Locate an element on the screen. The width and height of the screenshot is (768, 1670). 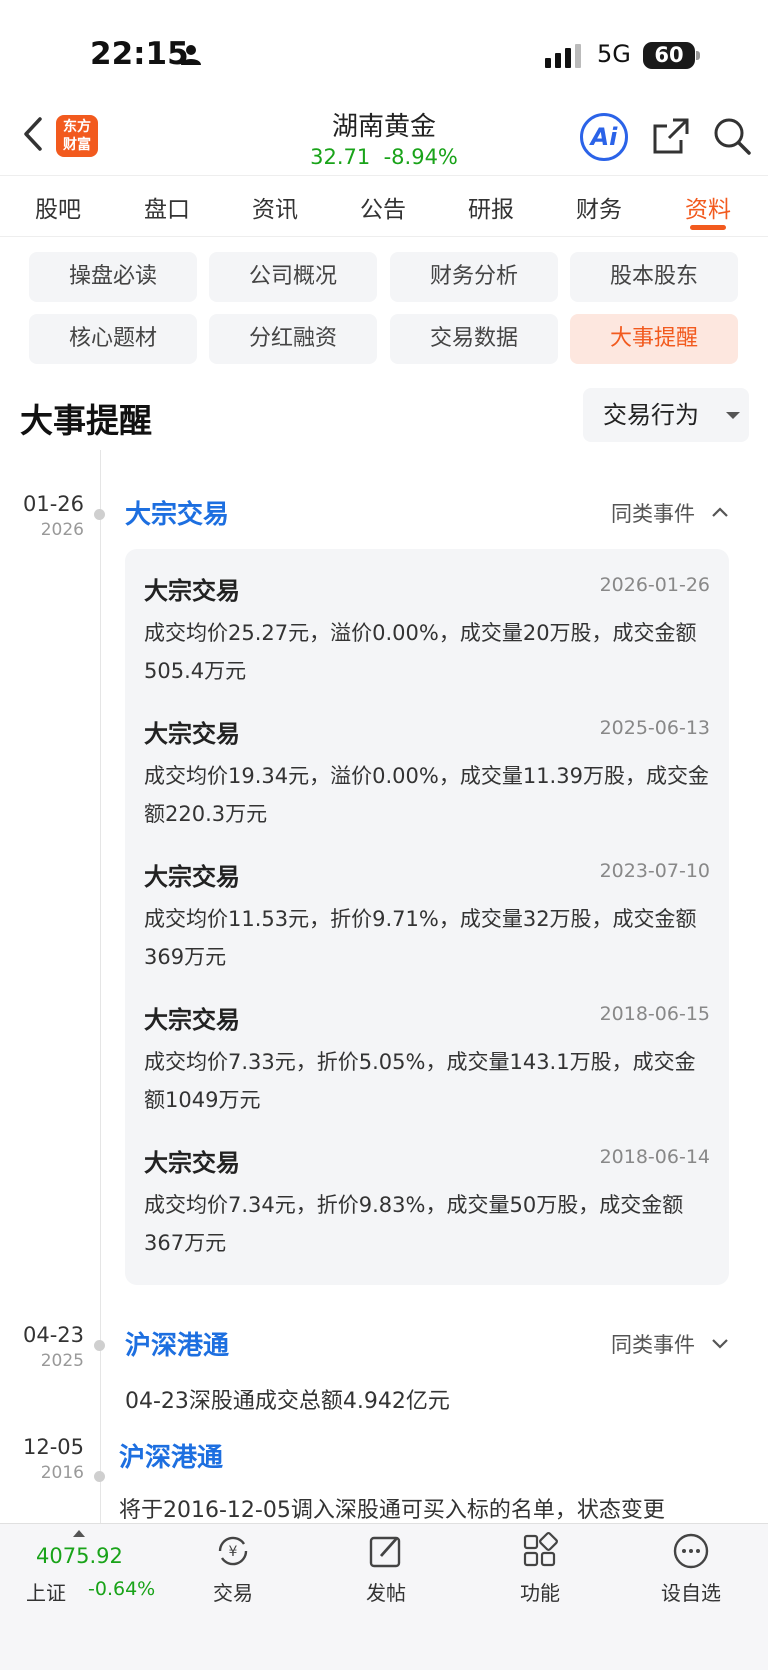
search-icon is located at coordinates (732, 136).